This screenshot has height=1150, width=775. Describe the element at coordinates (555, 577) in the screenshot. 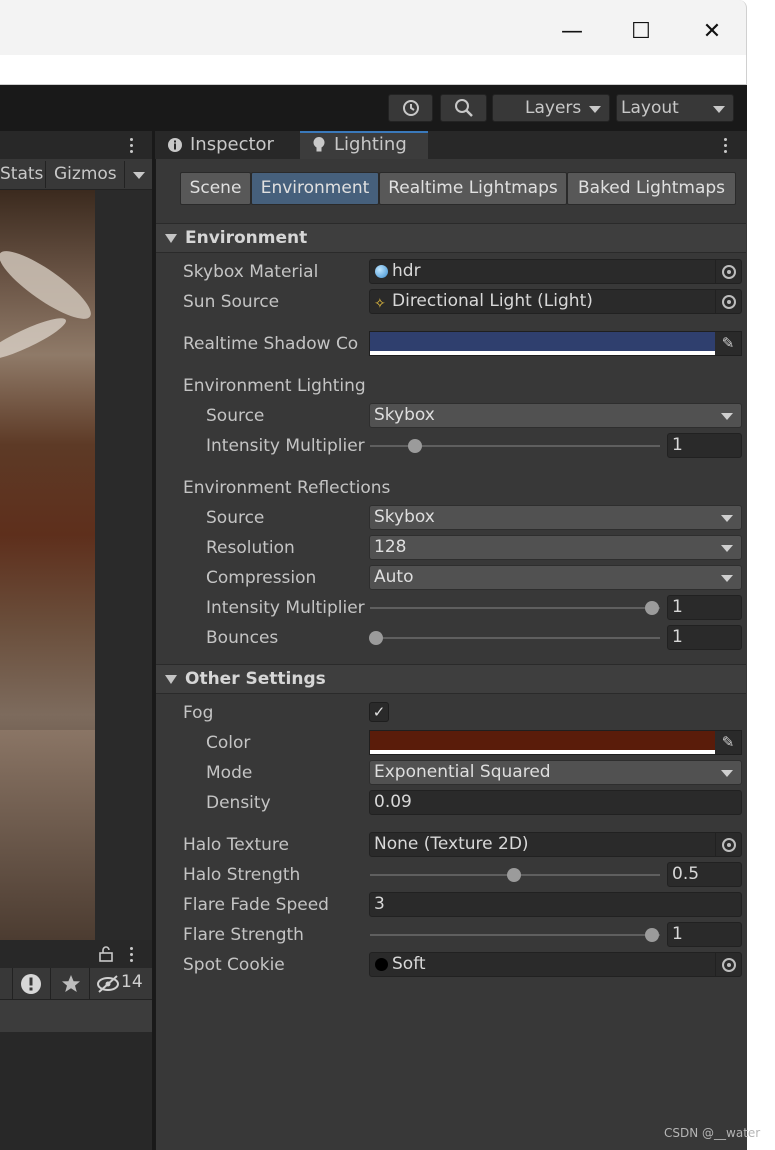

I see `compression-dropdown: Auto` at that location.